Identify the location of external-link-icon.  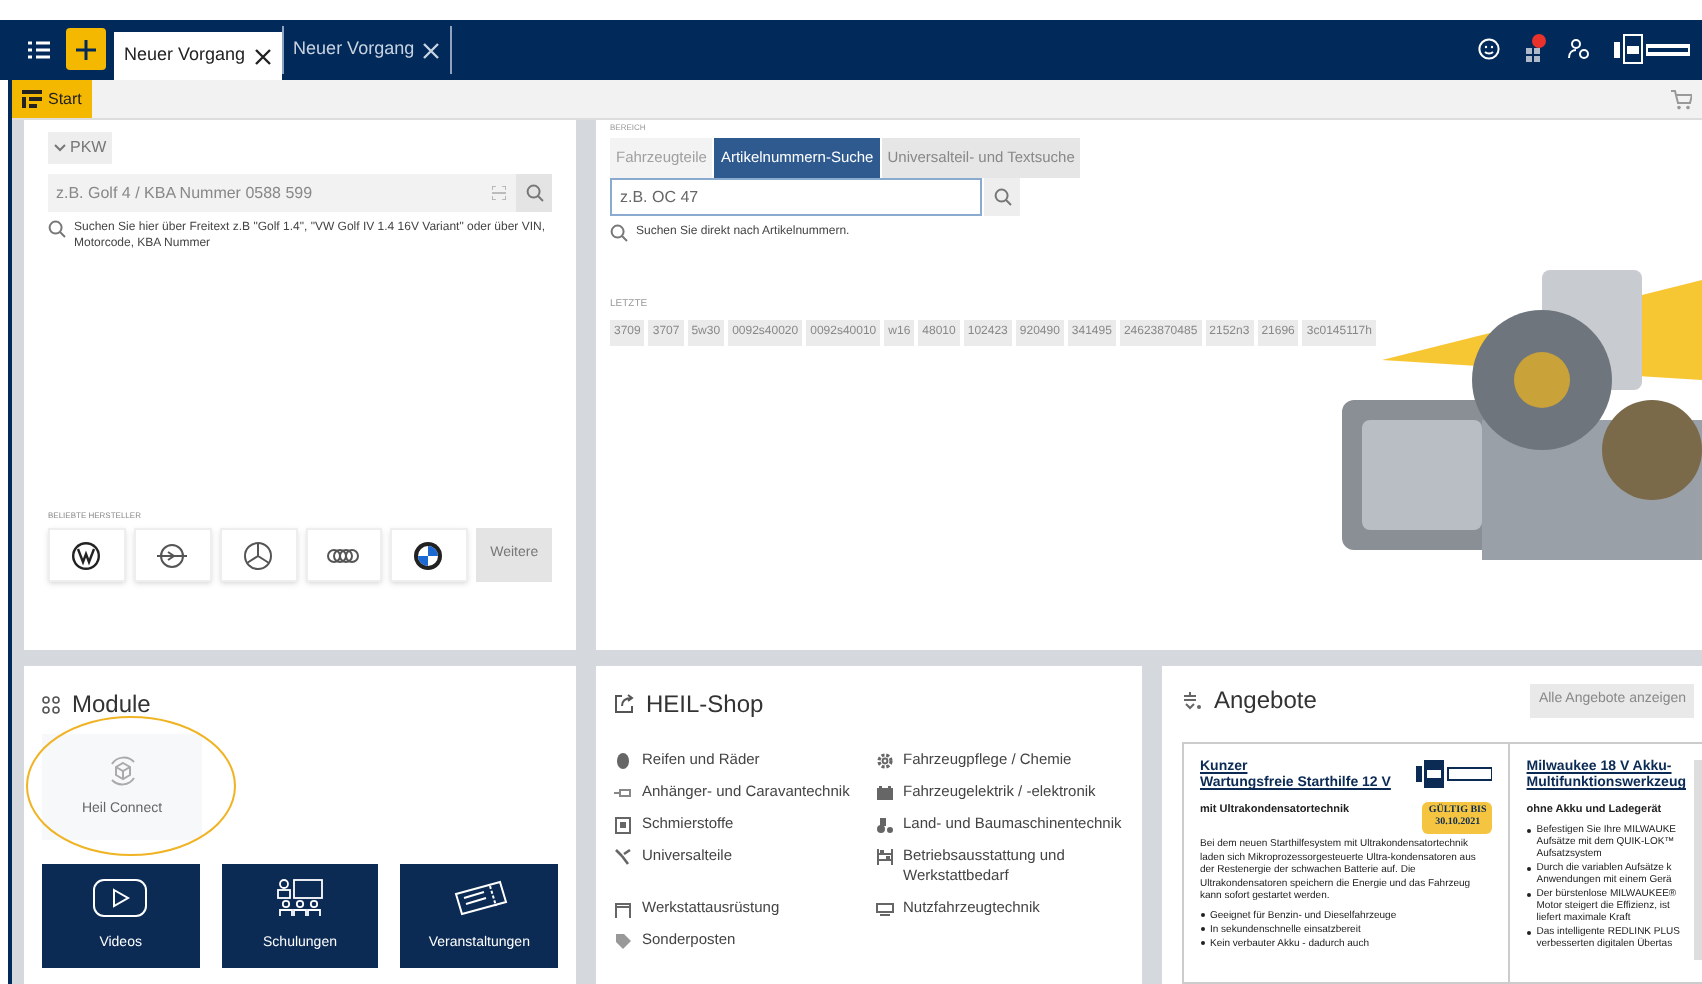
(624, 704).